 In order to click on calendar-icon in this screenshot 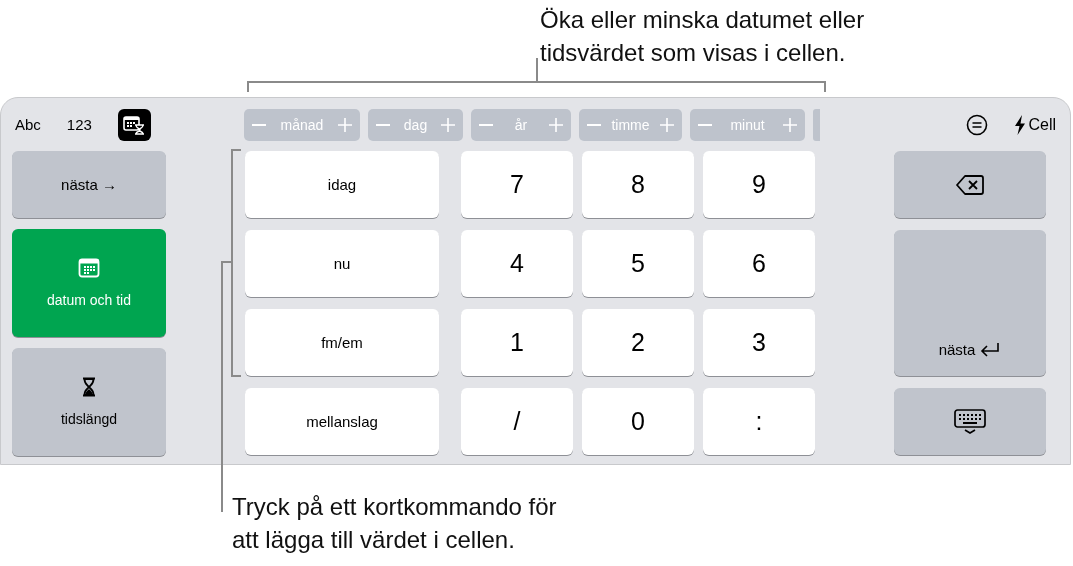, I will do `click(89, 268)`.